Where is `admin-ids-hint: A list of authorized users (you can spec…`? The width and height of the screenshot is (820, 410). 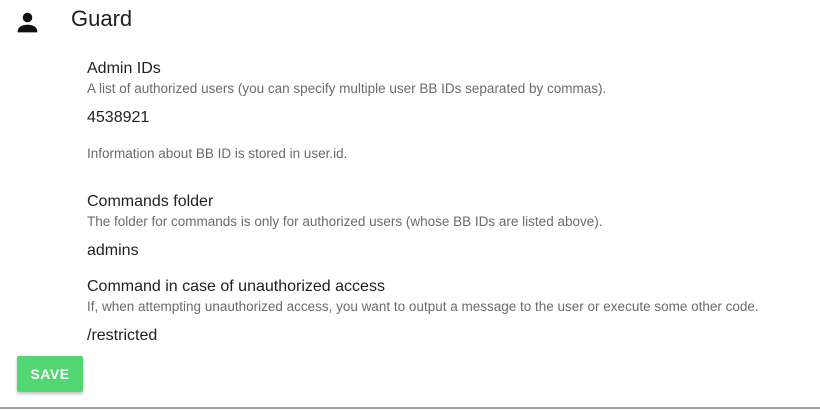
admin-ids-hint: A list of authorized users (you can spec… is located at coordinates (347, 88).